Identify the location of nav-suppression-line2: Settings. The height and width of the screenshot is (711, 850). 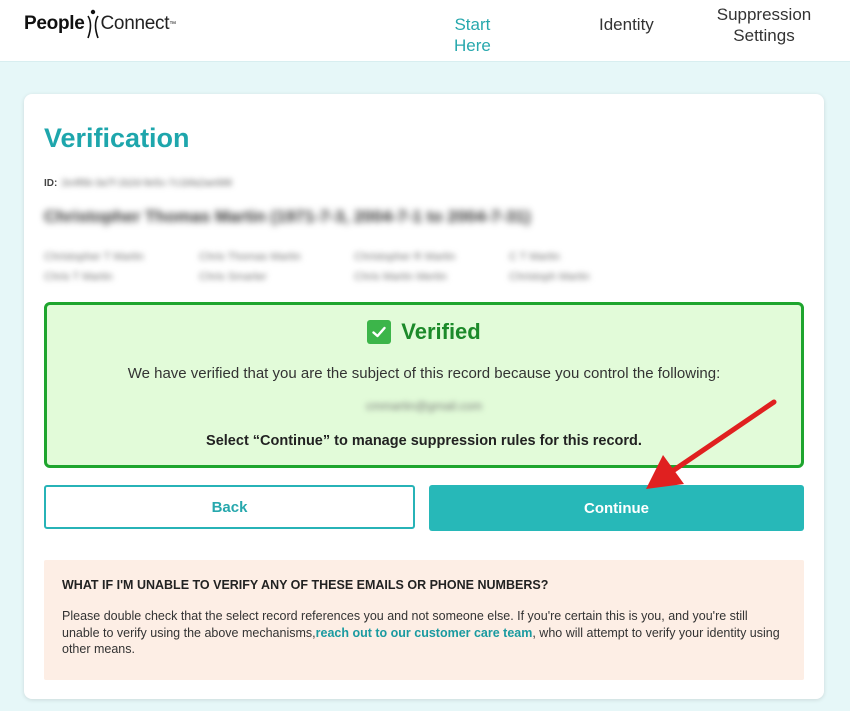
(764, 35).